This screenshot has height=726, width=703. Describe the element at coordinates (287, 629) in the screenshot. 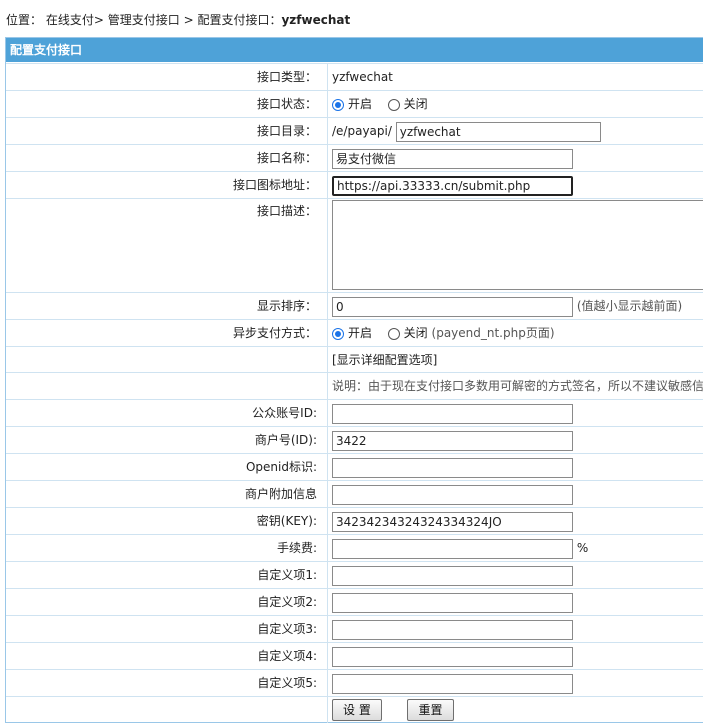

I see `label-custom3: 自定义项3:` at that location.